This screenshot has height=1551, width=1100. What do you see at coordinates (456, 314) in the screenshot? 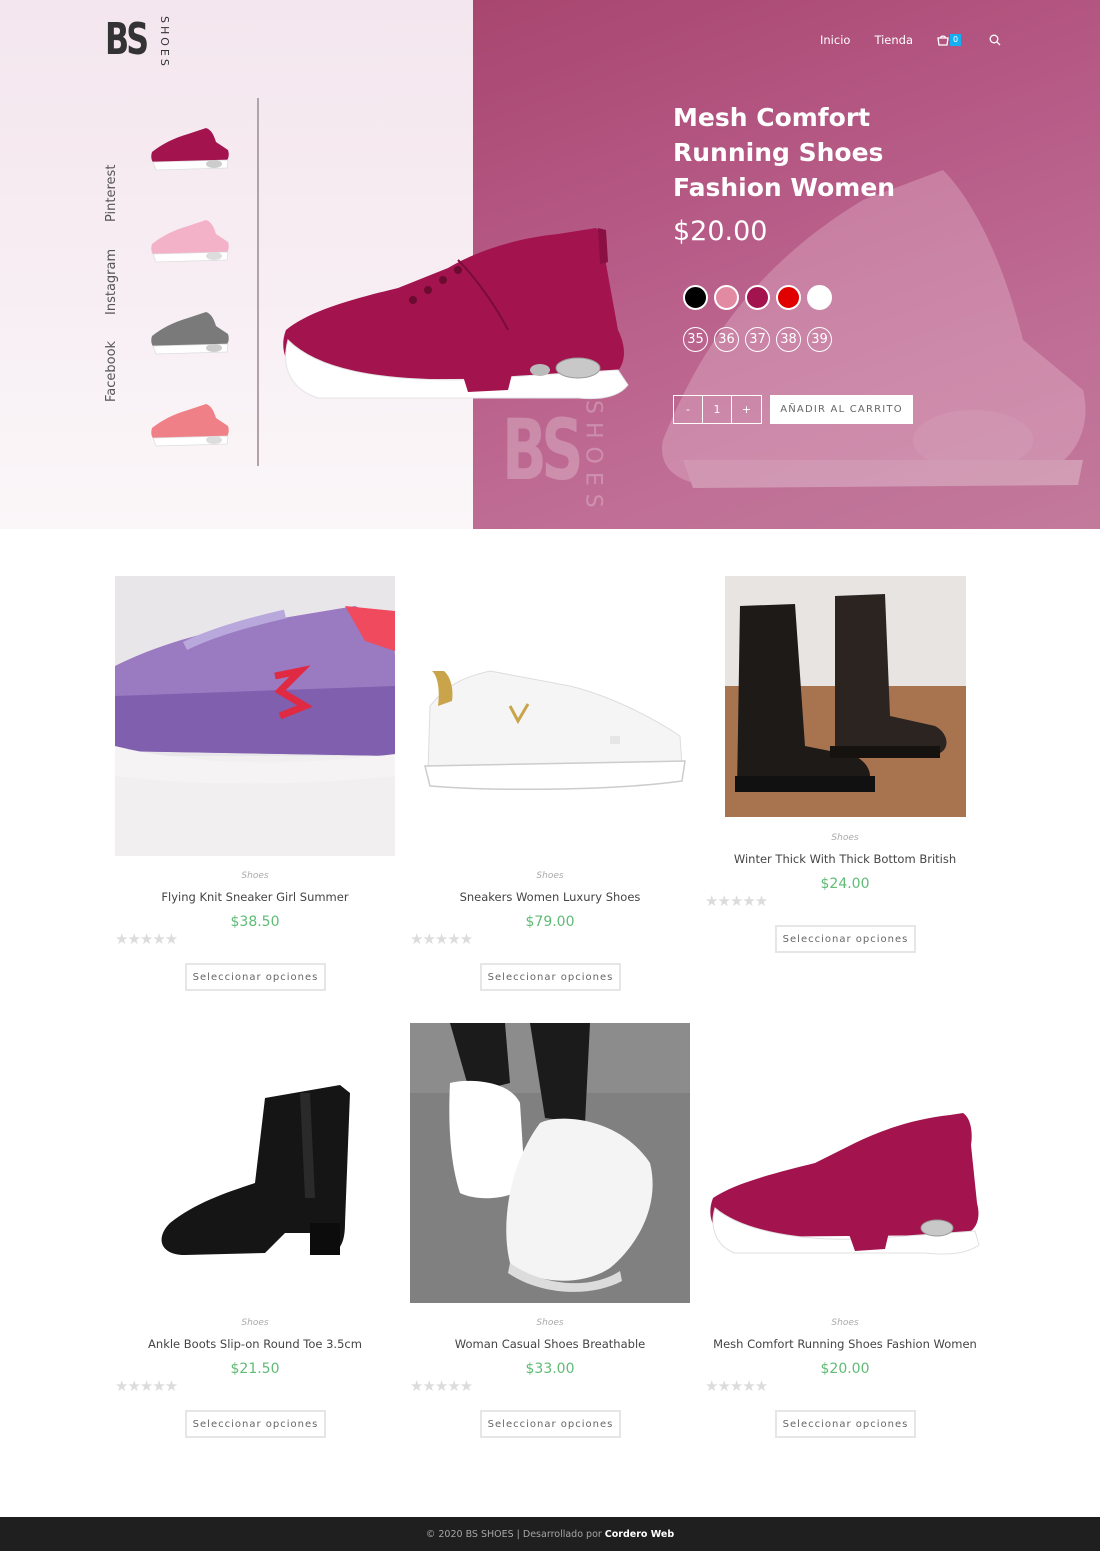
I see `main-product-image` at bounding box center [456, 314].